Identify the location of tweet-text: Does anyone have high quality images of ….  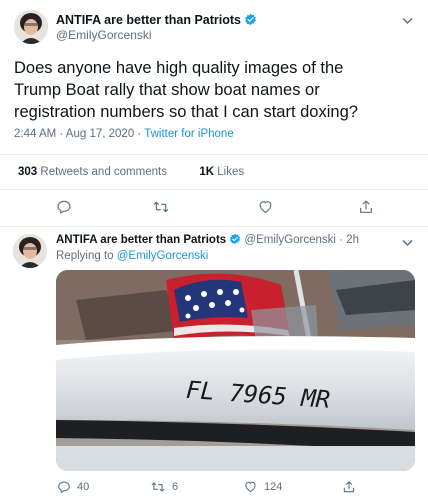
(186, 90).